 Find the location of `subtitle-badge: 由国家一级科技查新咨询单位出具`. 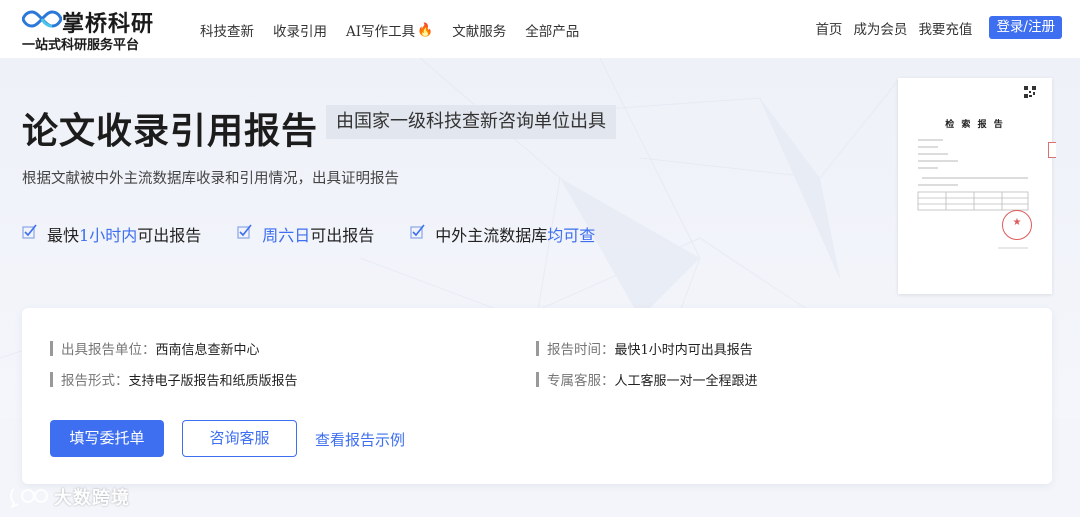

subtitle-badge: 由国家一级科技查新咨询单位出具 is located at coordinates (471, 122).